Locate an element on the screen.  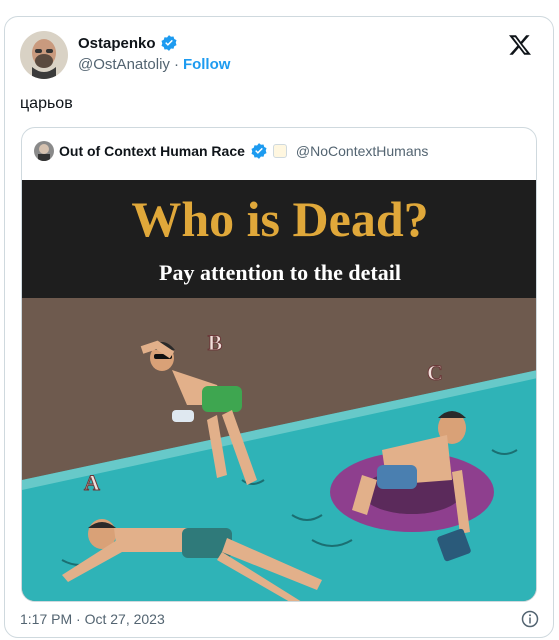
affiliate-badge-icon is located at coordinates (279, 151).